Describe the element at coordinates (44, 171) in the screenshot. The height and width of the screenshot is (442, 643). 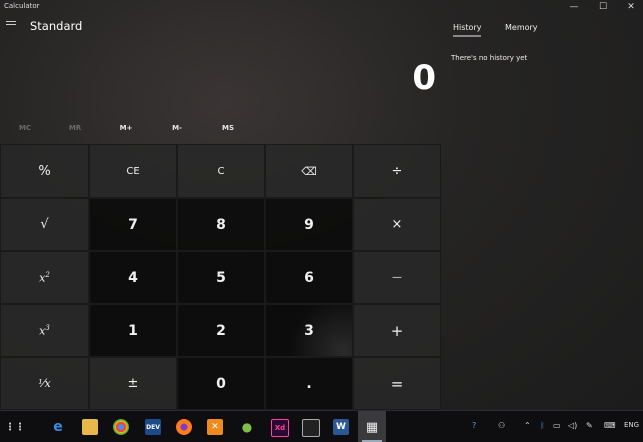
I see `percent-button: %` at that location.